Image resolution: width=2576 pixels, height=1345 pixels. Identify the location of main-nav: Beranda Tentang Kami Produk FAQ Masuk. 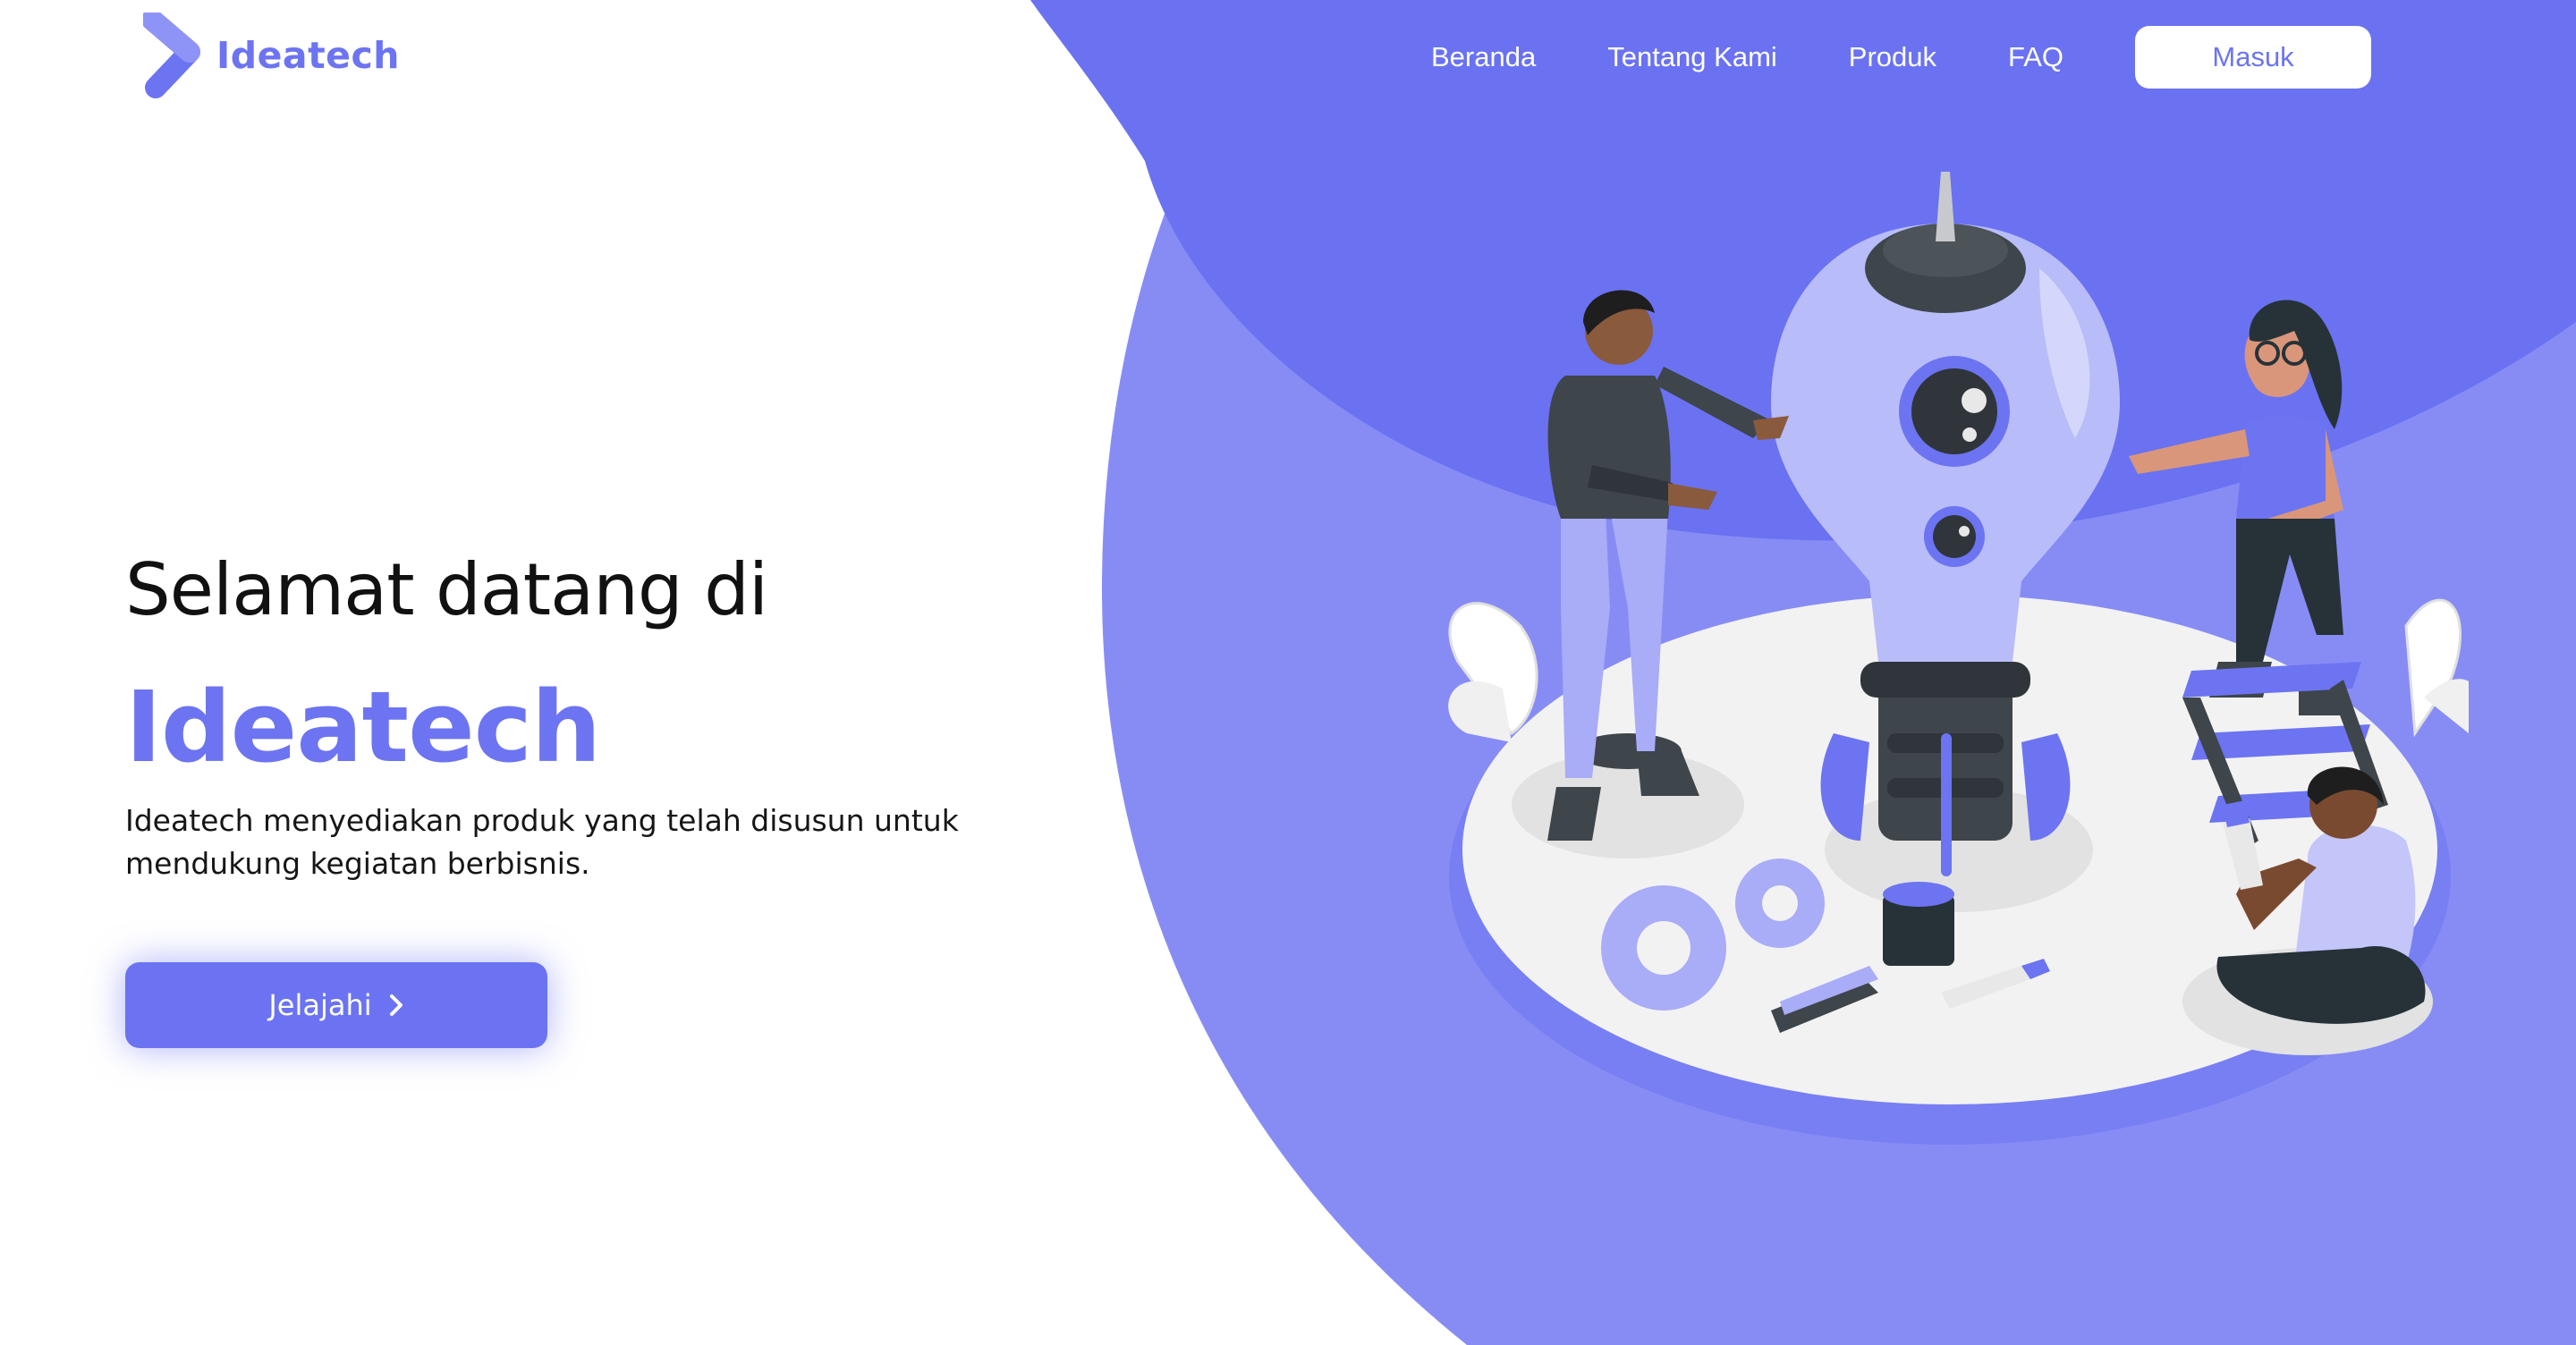
(1901, 57).